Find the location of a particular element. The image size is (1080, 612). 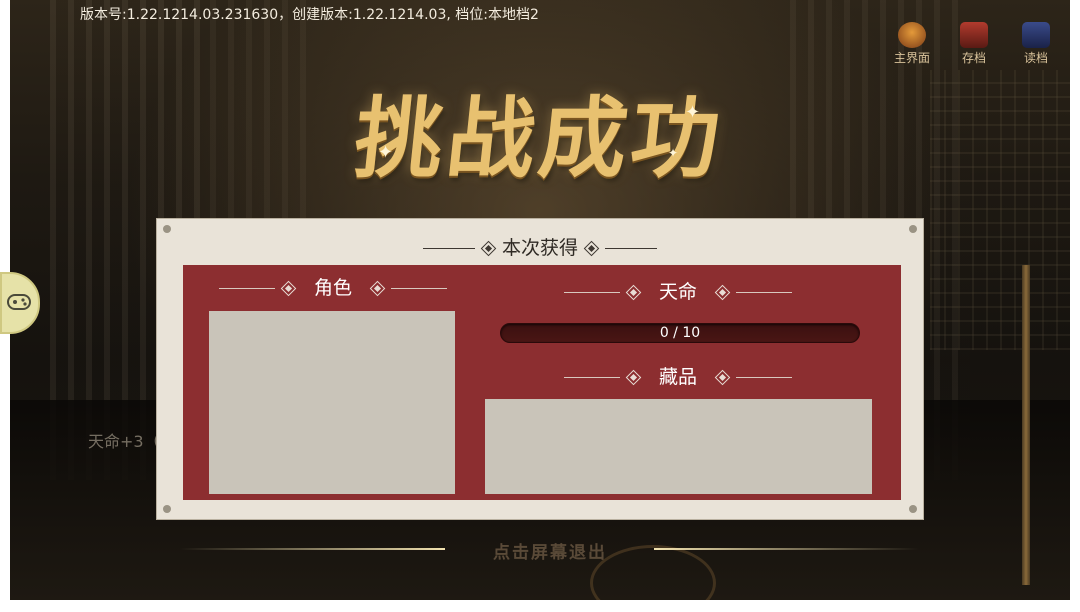

fate-title-text: 天命 is located at coordinates (677, 292).